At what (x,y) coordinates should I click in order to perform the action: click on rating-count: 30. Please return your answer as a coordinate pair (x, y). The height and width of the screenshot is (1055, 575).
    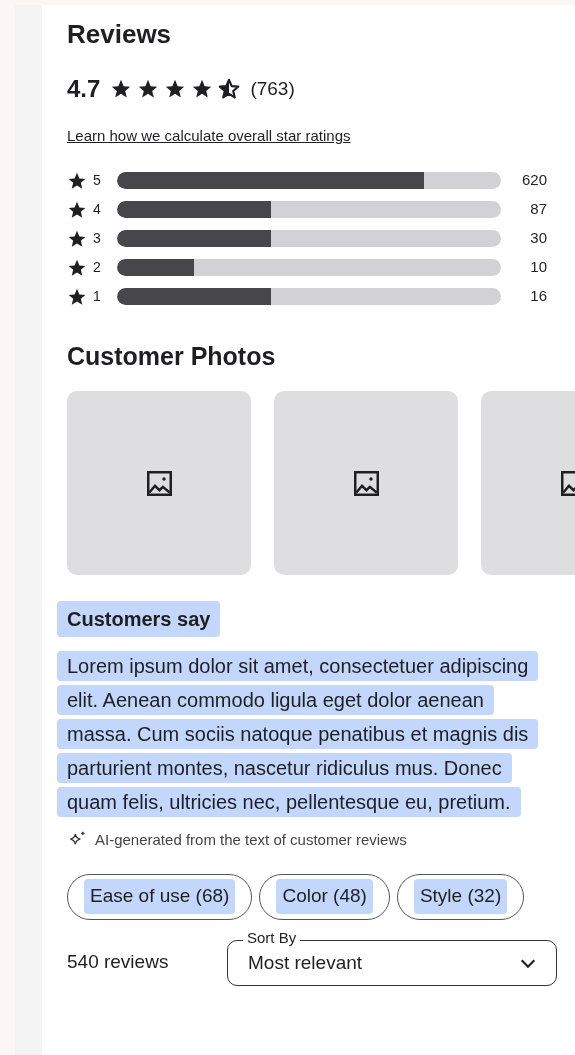
    Looking at the image, I should click on (538, 238).